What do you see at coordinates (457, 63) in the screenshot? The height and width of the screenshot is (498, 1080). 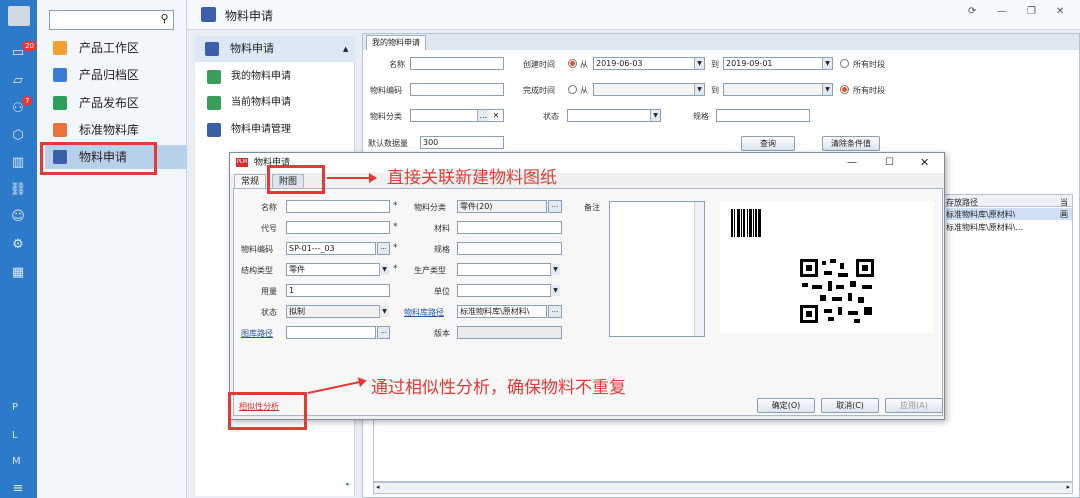 I see `name-field` at bounding box center [457, 63].